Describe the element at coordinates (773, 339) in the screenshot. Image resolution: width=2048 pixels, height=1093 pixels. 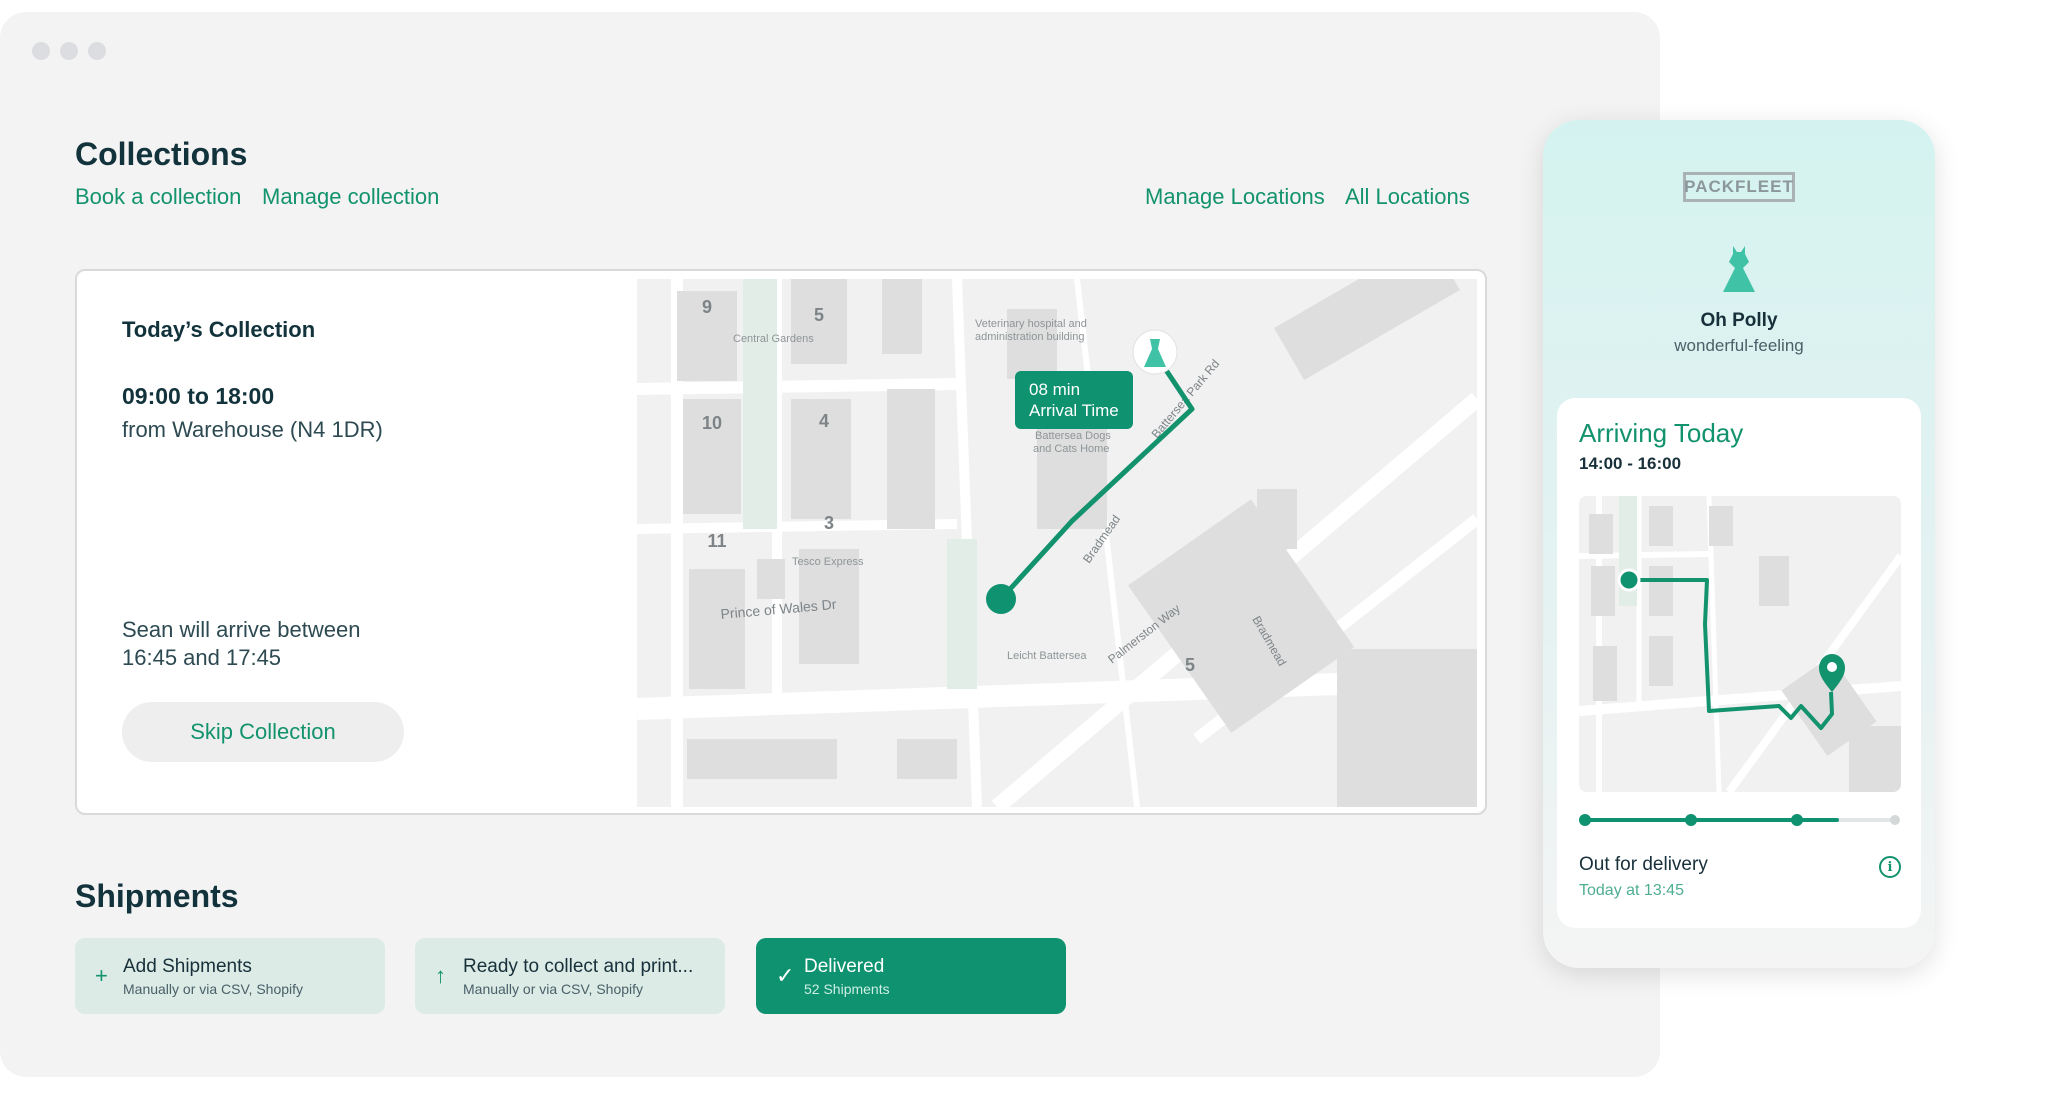
I see `map-label: Central Gardens` at that location.